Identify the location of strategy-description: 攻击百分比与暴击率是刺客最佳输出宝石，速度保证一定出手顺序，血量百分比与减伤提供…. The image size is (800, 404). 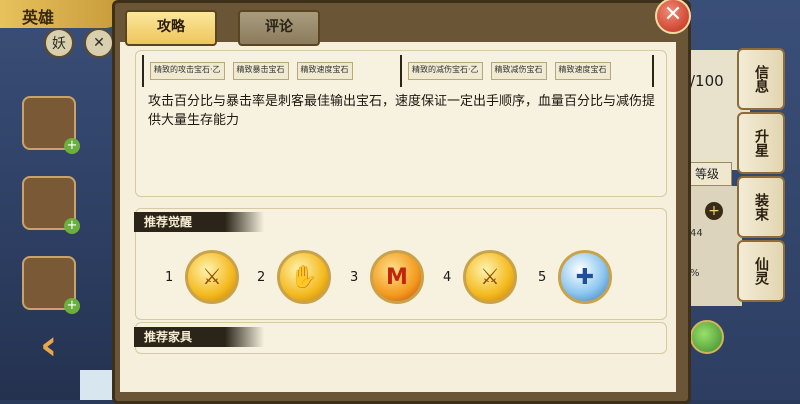
(402, 111).